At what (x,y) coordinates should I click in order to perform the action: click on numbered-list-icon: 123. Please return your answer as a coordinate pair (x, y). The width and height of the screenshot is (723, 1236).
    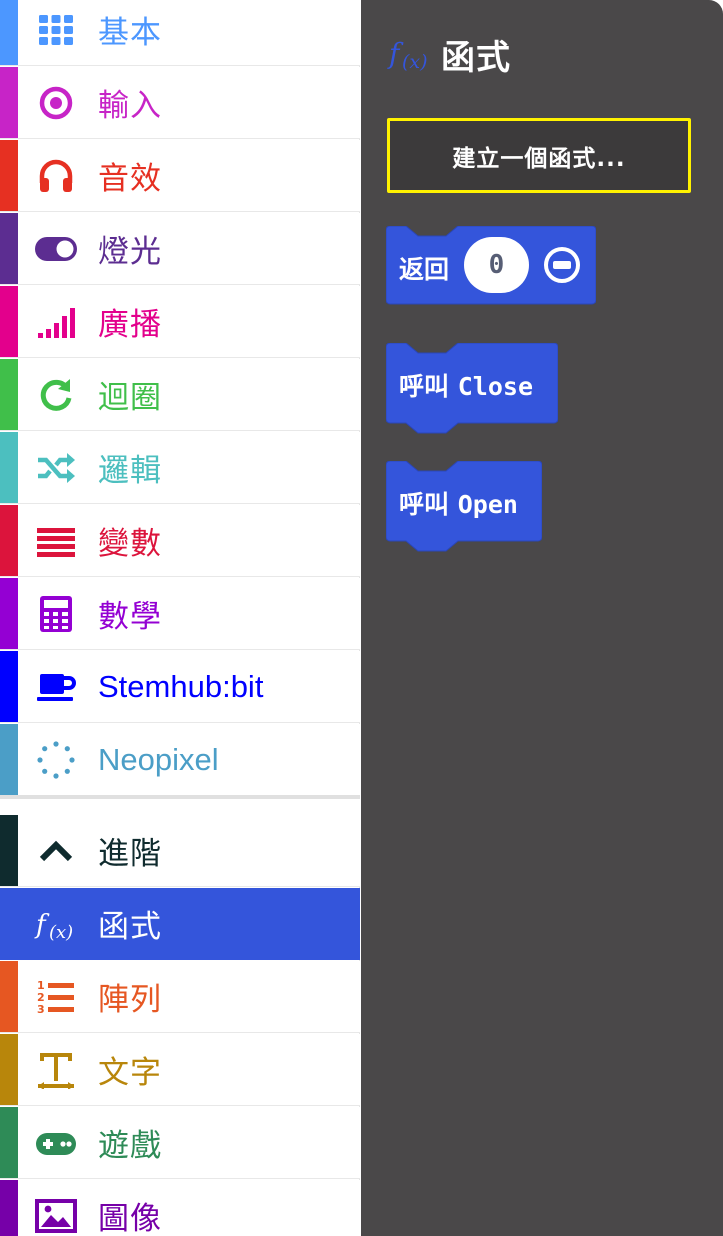
    Looking at the image, I should click on (56, 997).